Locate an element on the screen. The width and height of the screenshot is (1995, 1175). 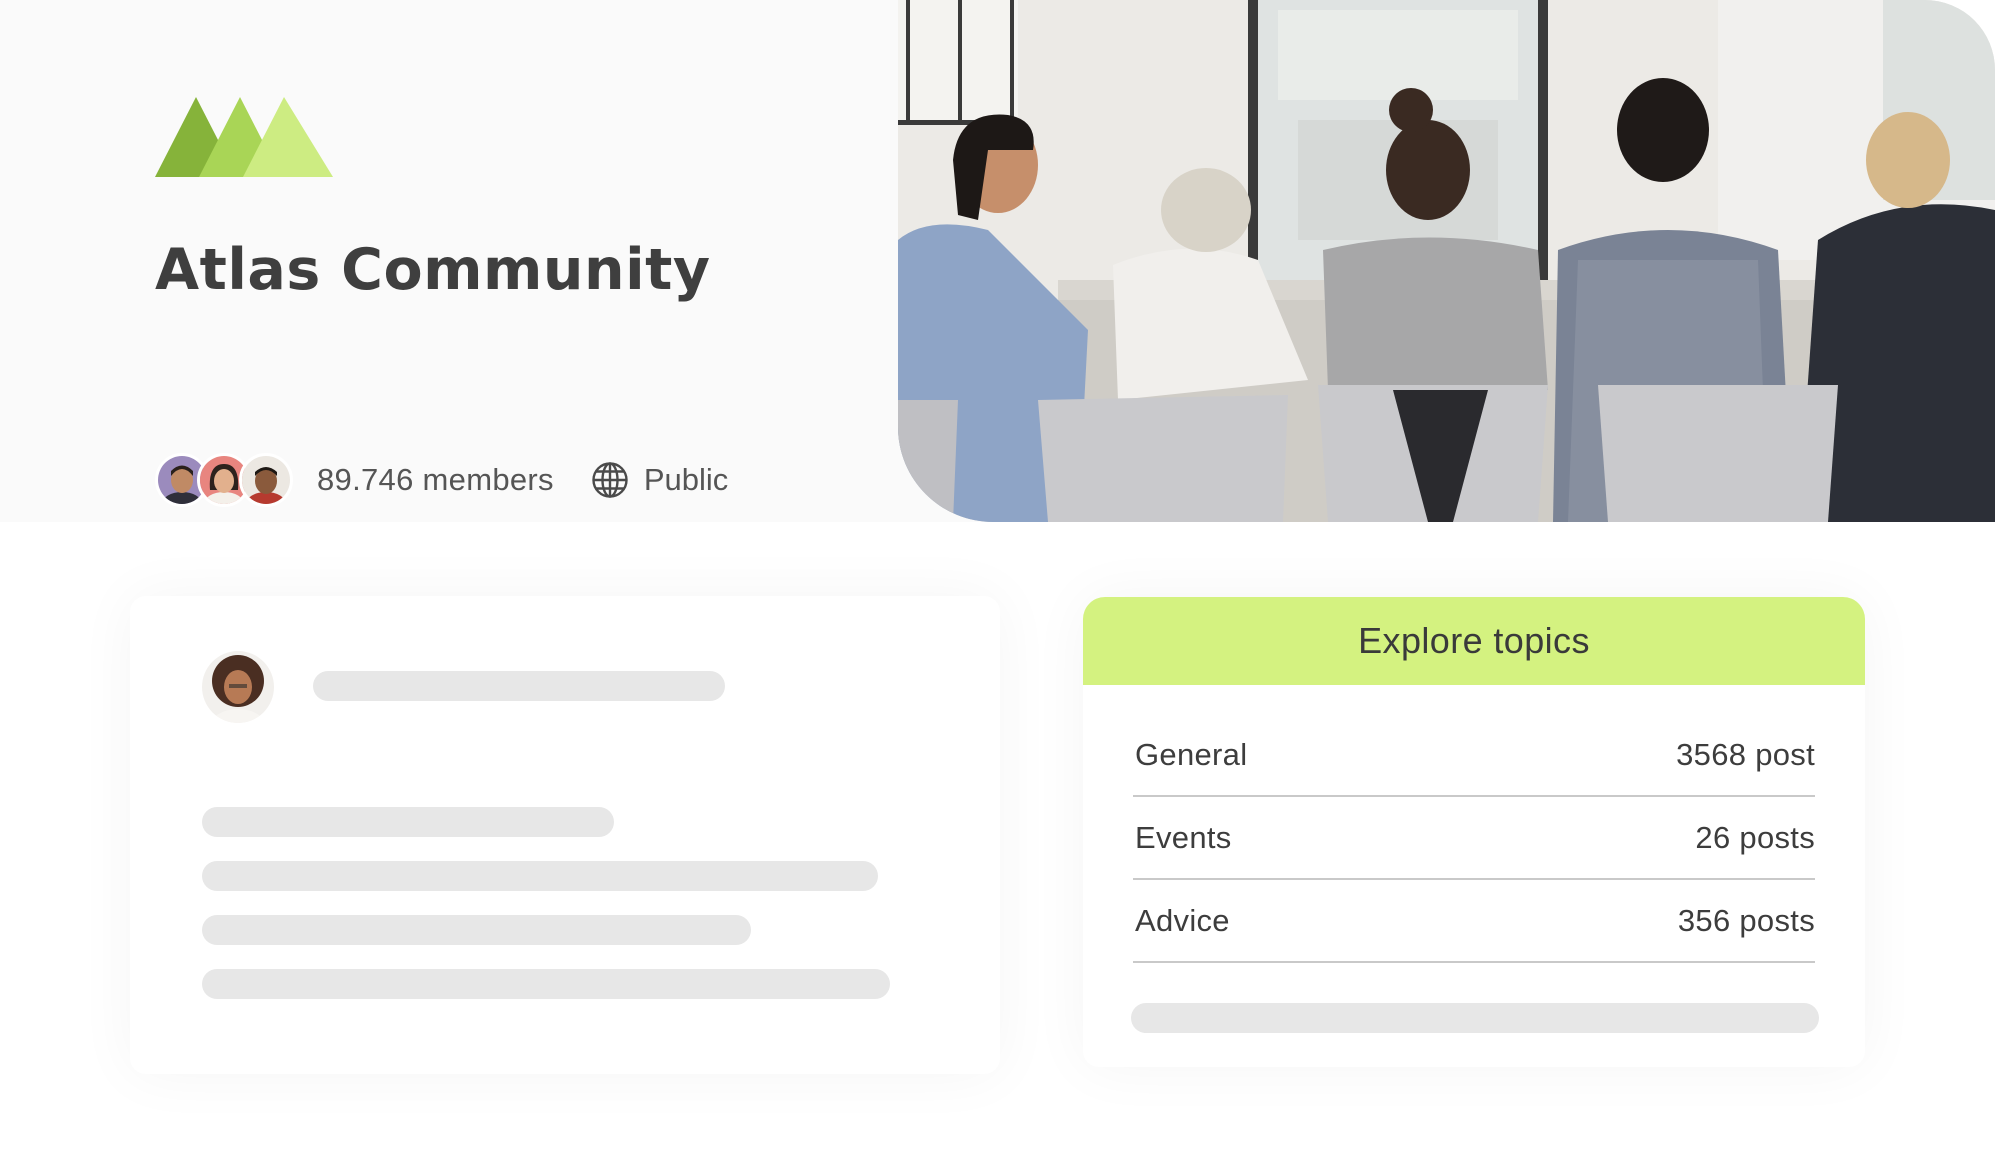
globe-icon is located at coordinates (610, 480).